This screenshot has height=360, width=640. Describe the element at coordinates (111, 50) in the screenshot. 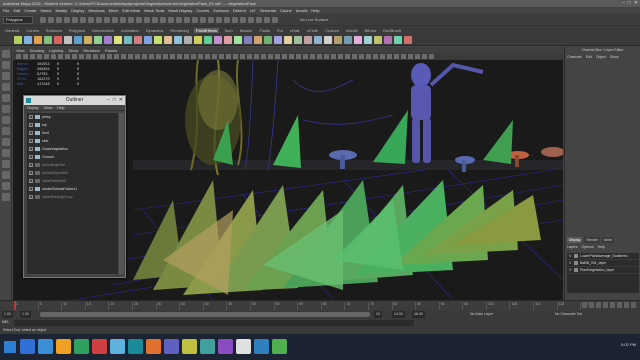

I see `panel-menu-panels: Panels` at that location.